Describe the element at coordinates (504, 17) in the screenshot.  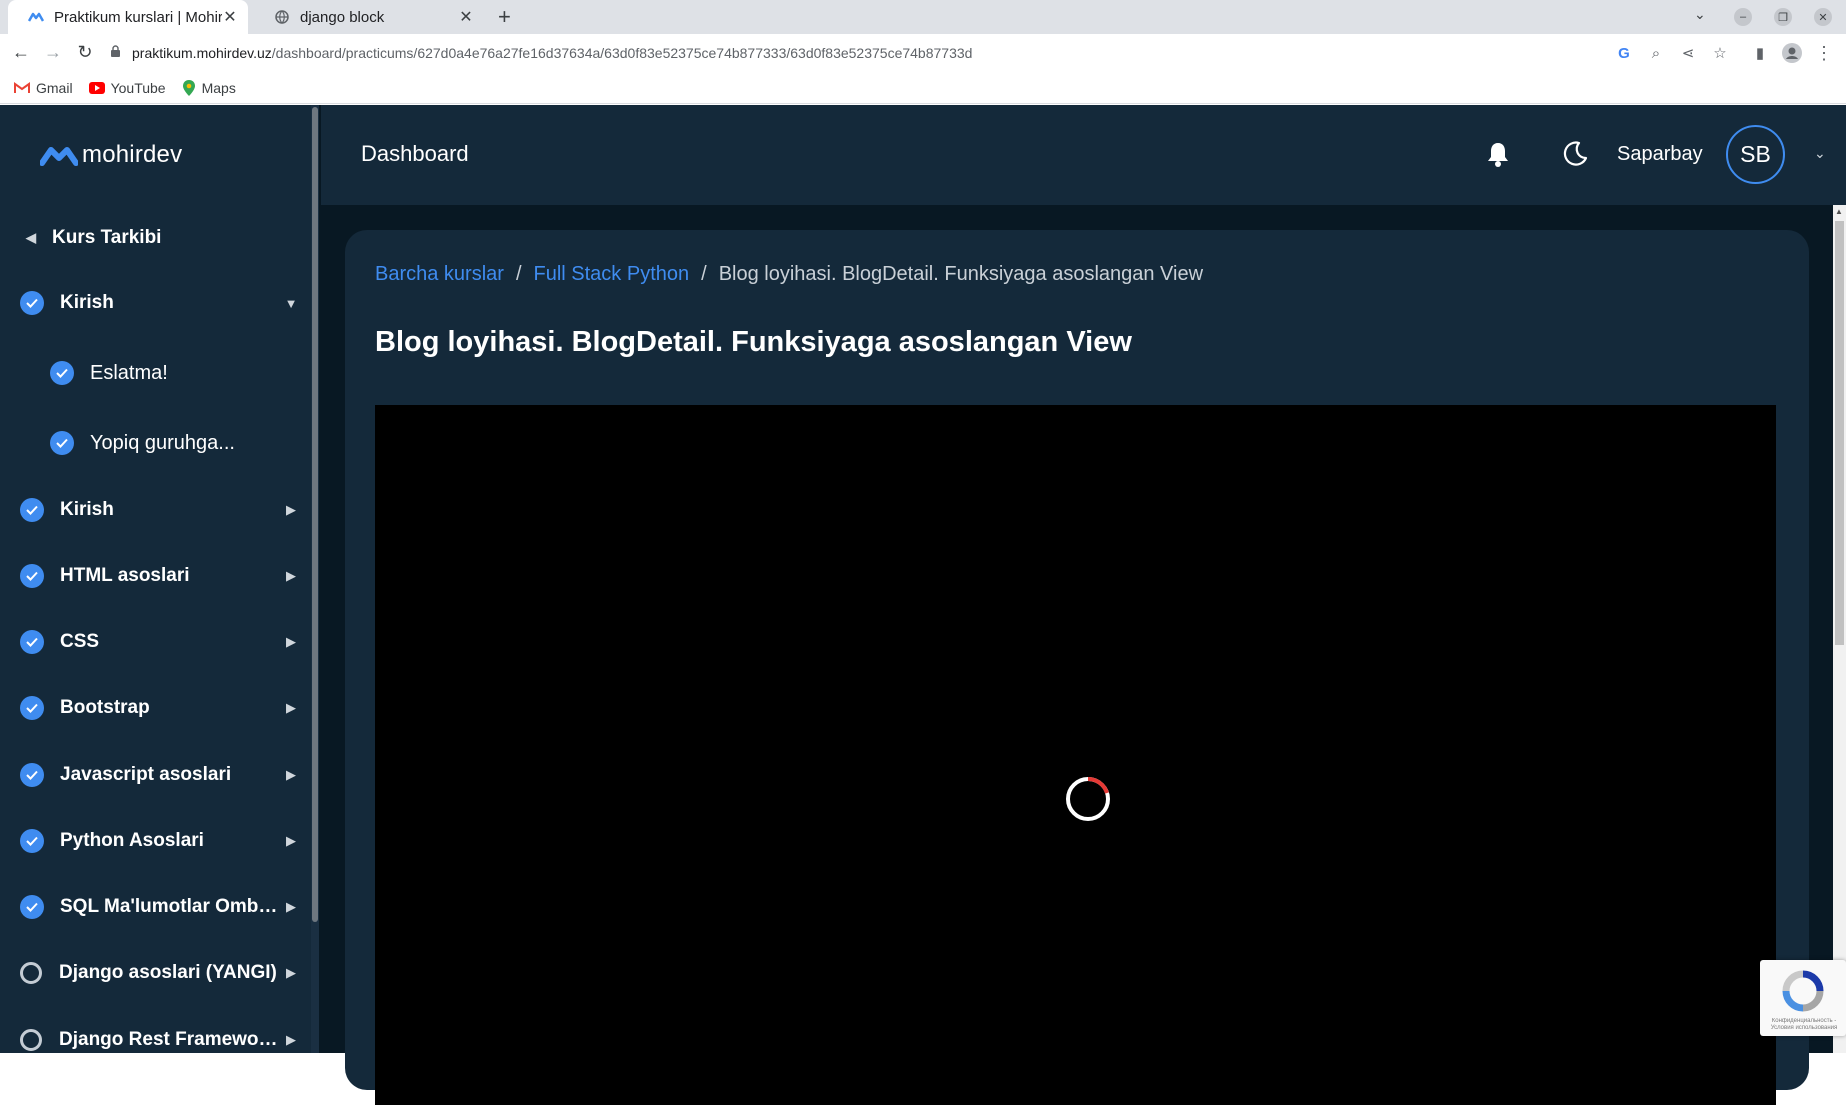
I see `new-tab-icon: +` at that location.